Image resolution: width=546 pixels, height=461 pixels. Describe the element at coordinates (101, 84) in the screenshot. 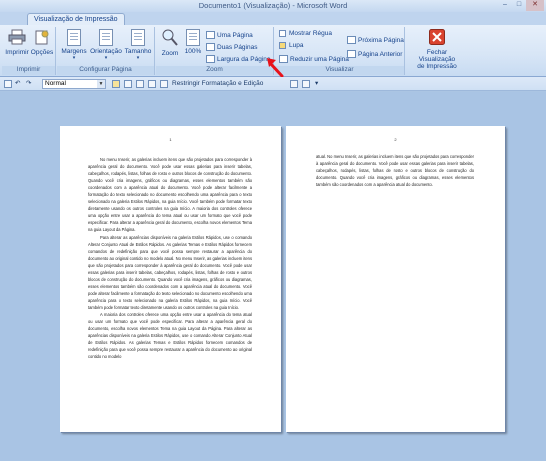

I see `style-dropdown-icon: ▼` at that location.